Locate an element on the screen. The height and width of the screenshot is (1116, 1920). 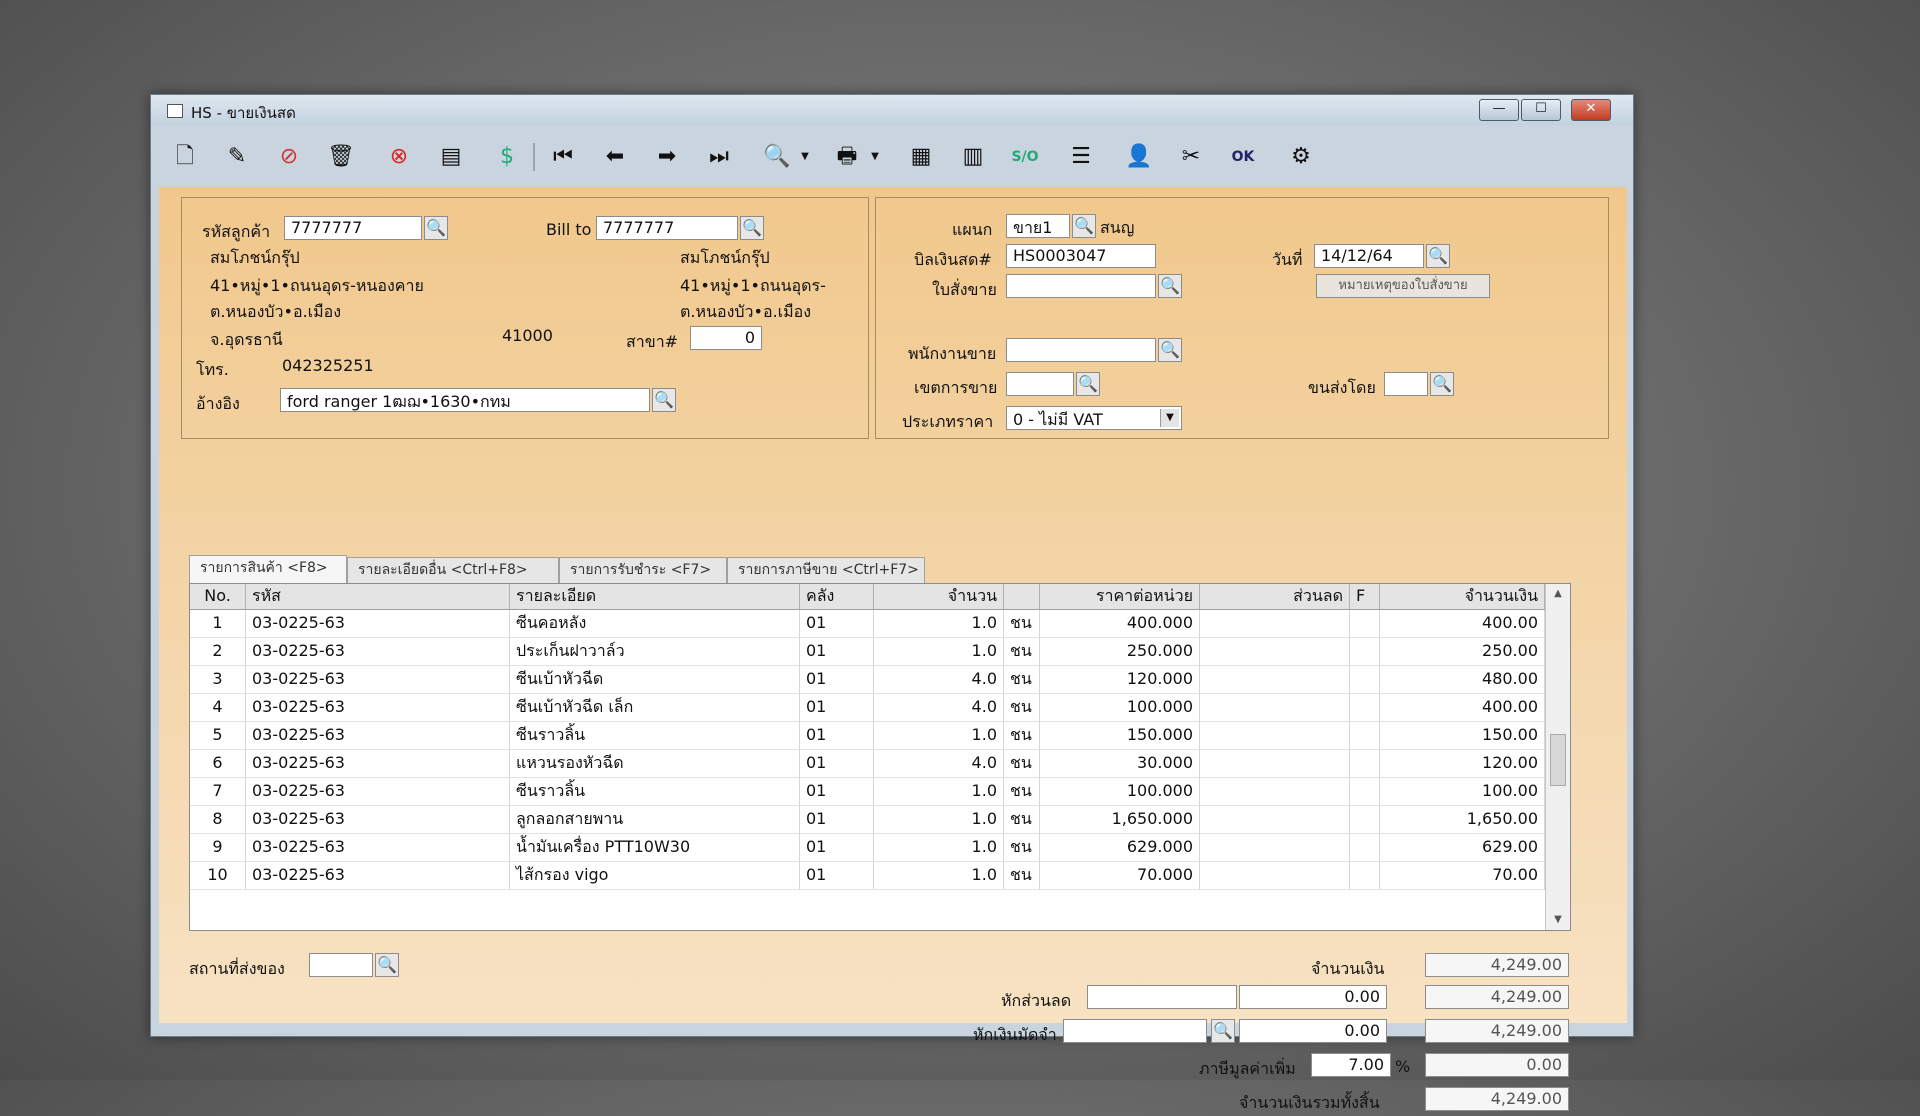
scroll-up-icon: ▲ is located at coordinates (1558, 594).